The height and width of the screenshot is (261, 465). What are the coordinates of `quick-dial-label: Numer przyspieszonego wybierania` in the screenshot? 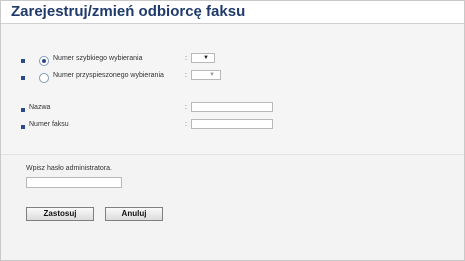 It's located at (108, 75).